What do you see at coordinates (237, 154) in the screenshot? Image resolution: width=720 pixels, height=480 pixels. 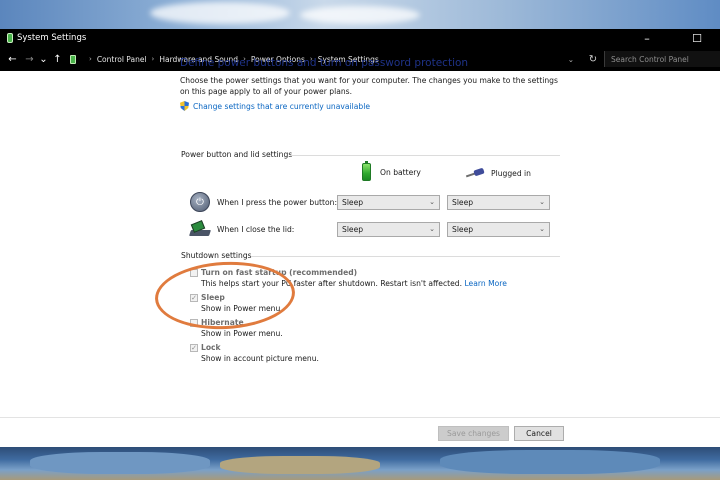 I see `power-button-section-label: Power button and lid settings` at bounding box center [237, 154].